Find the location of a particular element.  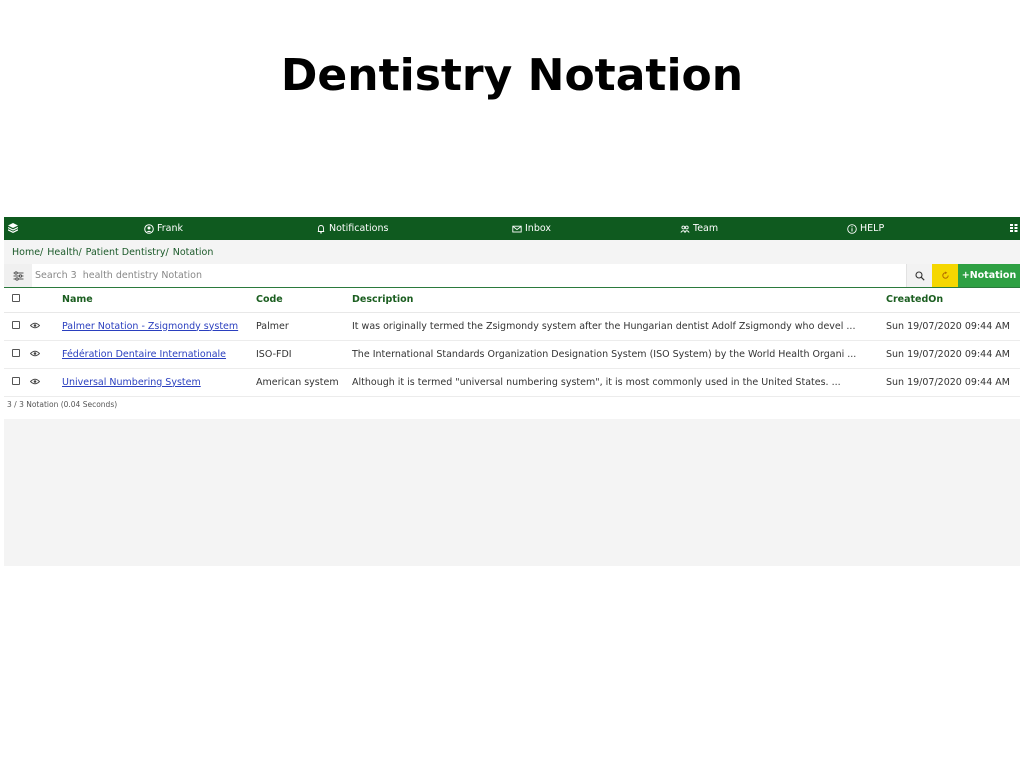

add-notation-button: +Notation is located at coordinates (989, 275).